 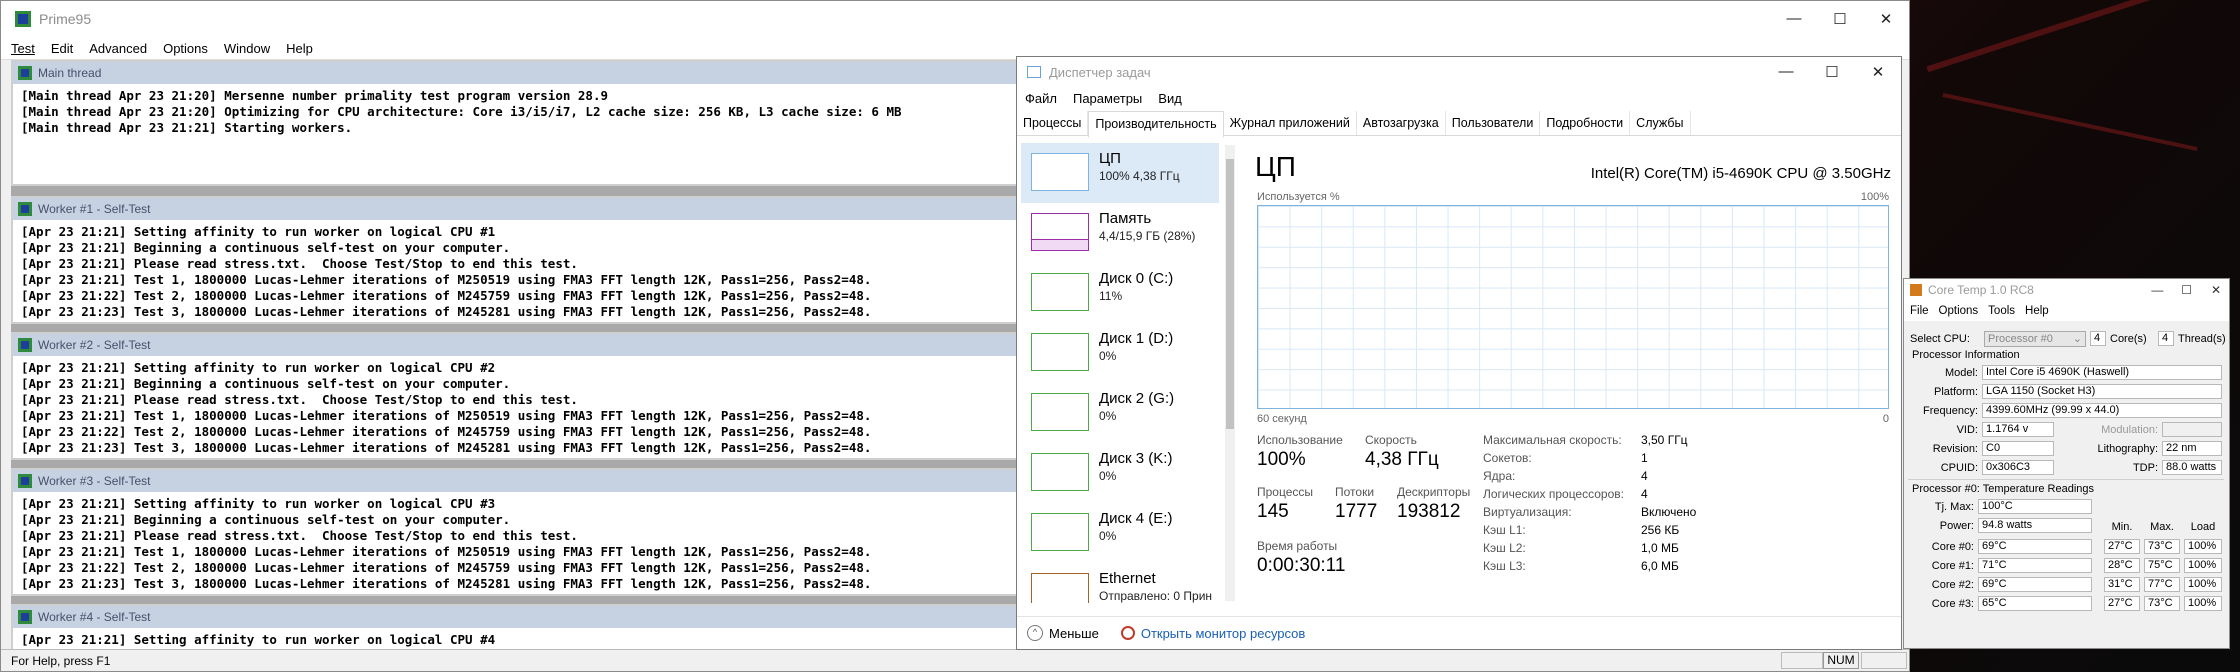 What do you see at coordinates (1290, 123) in the screenshot?
I see `tab-app-history: Журнал приложений` at bounding box center [1290, 123].